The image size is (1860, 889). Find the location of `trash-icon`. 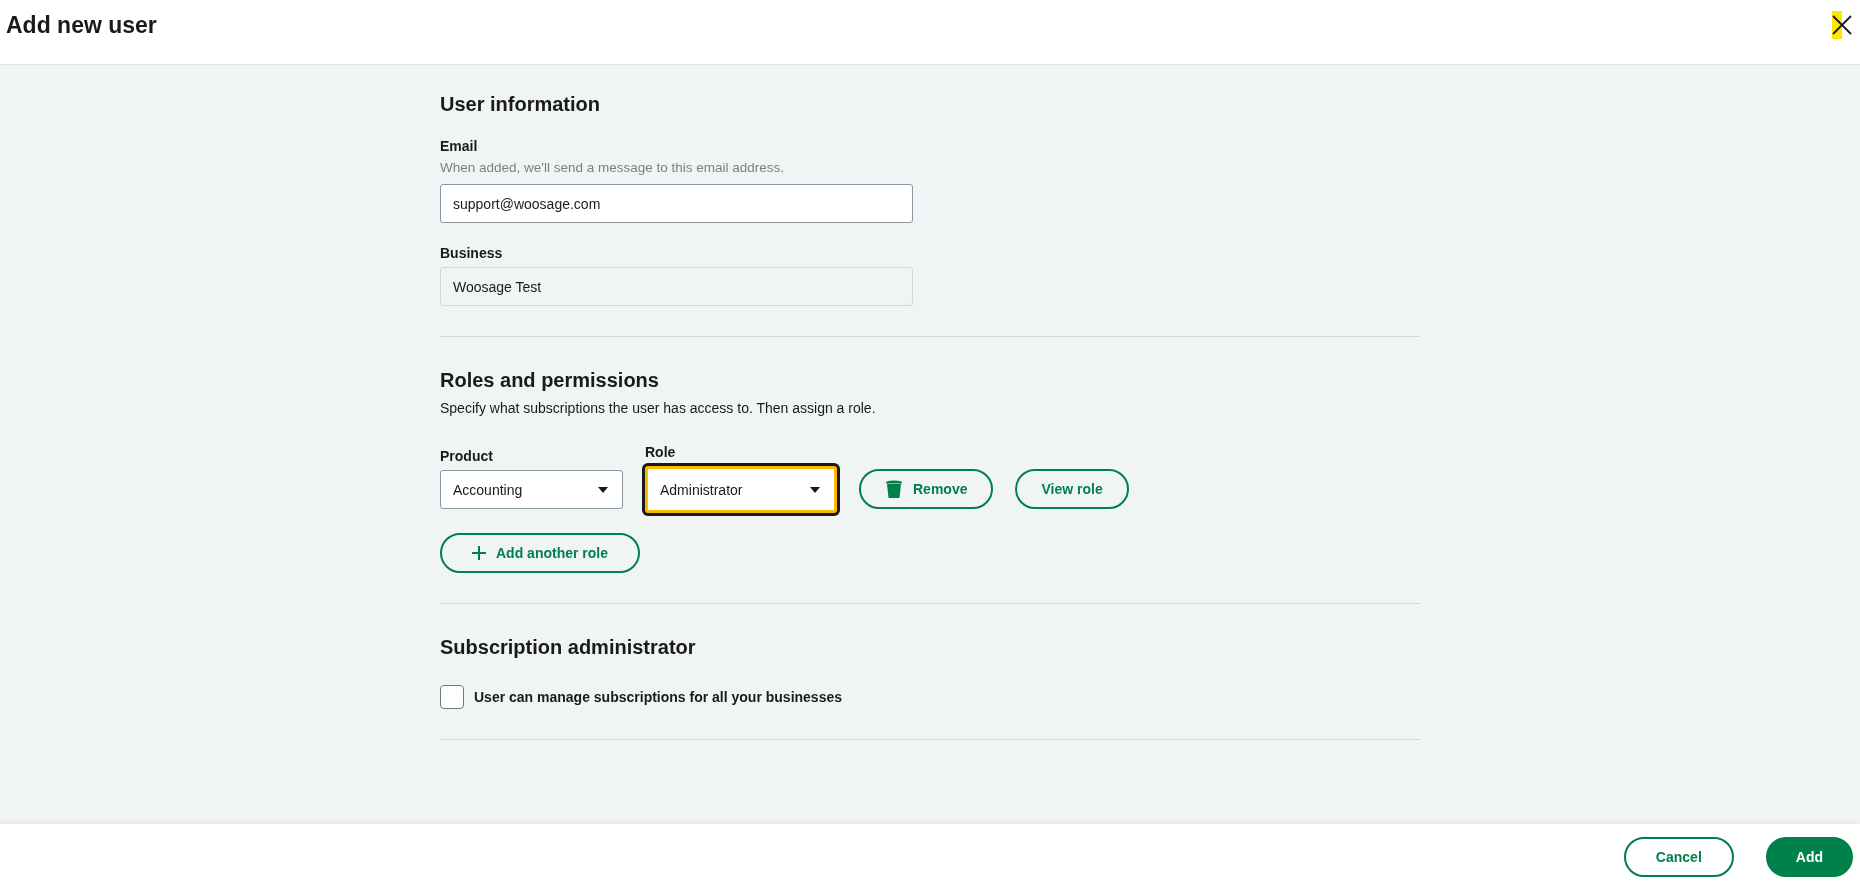

trash-icon is located at coordinates (894, 489).